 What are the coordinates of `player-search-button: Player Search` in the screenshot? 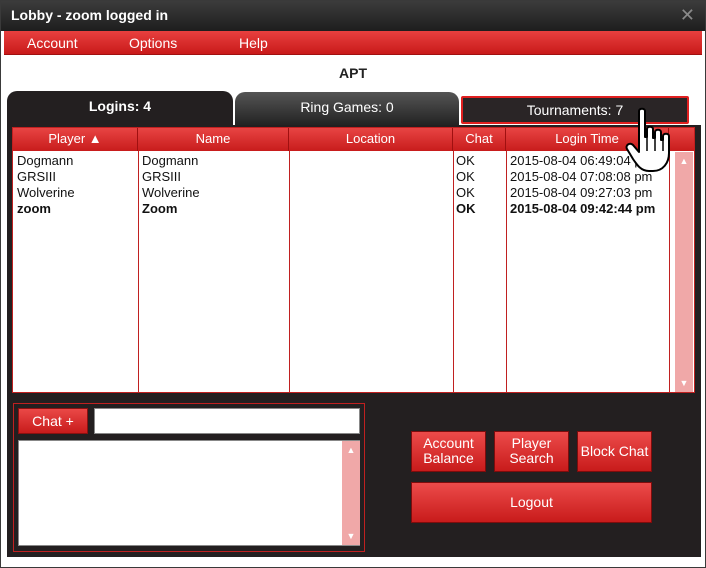 It's located at (531, 451).